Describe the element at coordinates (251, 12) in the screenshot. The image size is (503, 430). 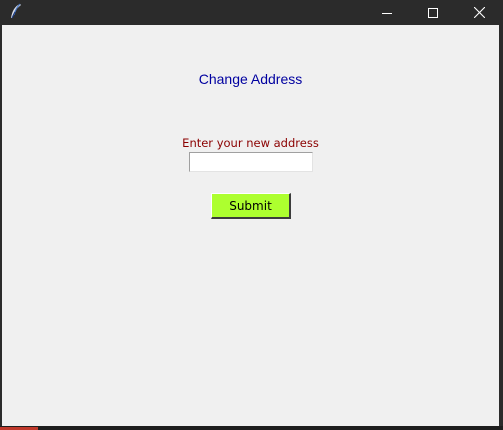
I see `title-bar` at that location.